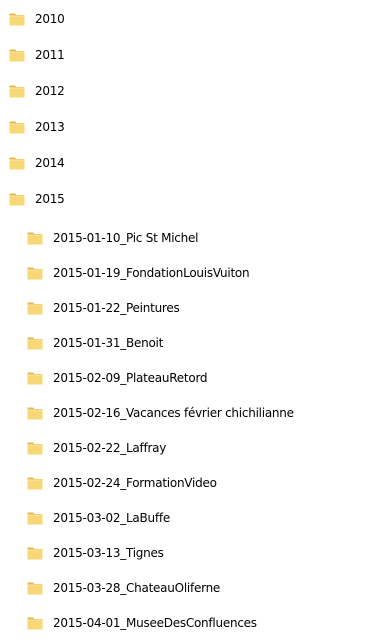 The image size is (378, 640). Describe the element at coordinates (116, 308) in the screenshot. I see `subfolder-label: 2015-01-22_Peintures` at that location.